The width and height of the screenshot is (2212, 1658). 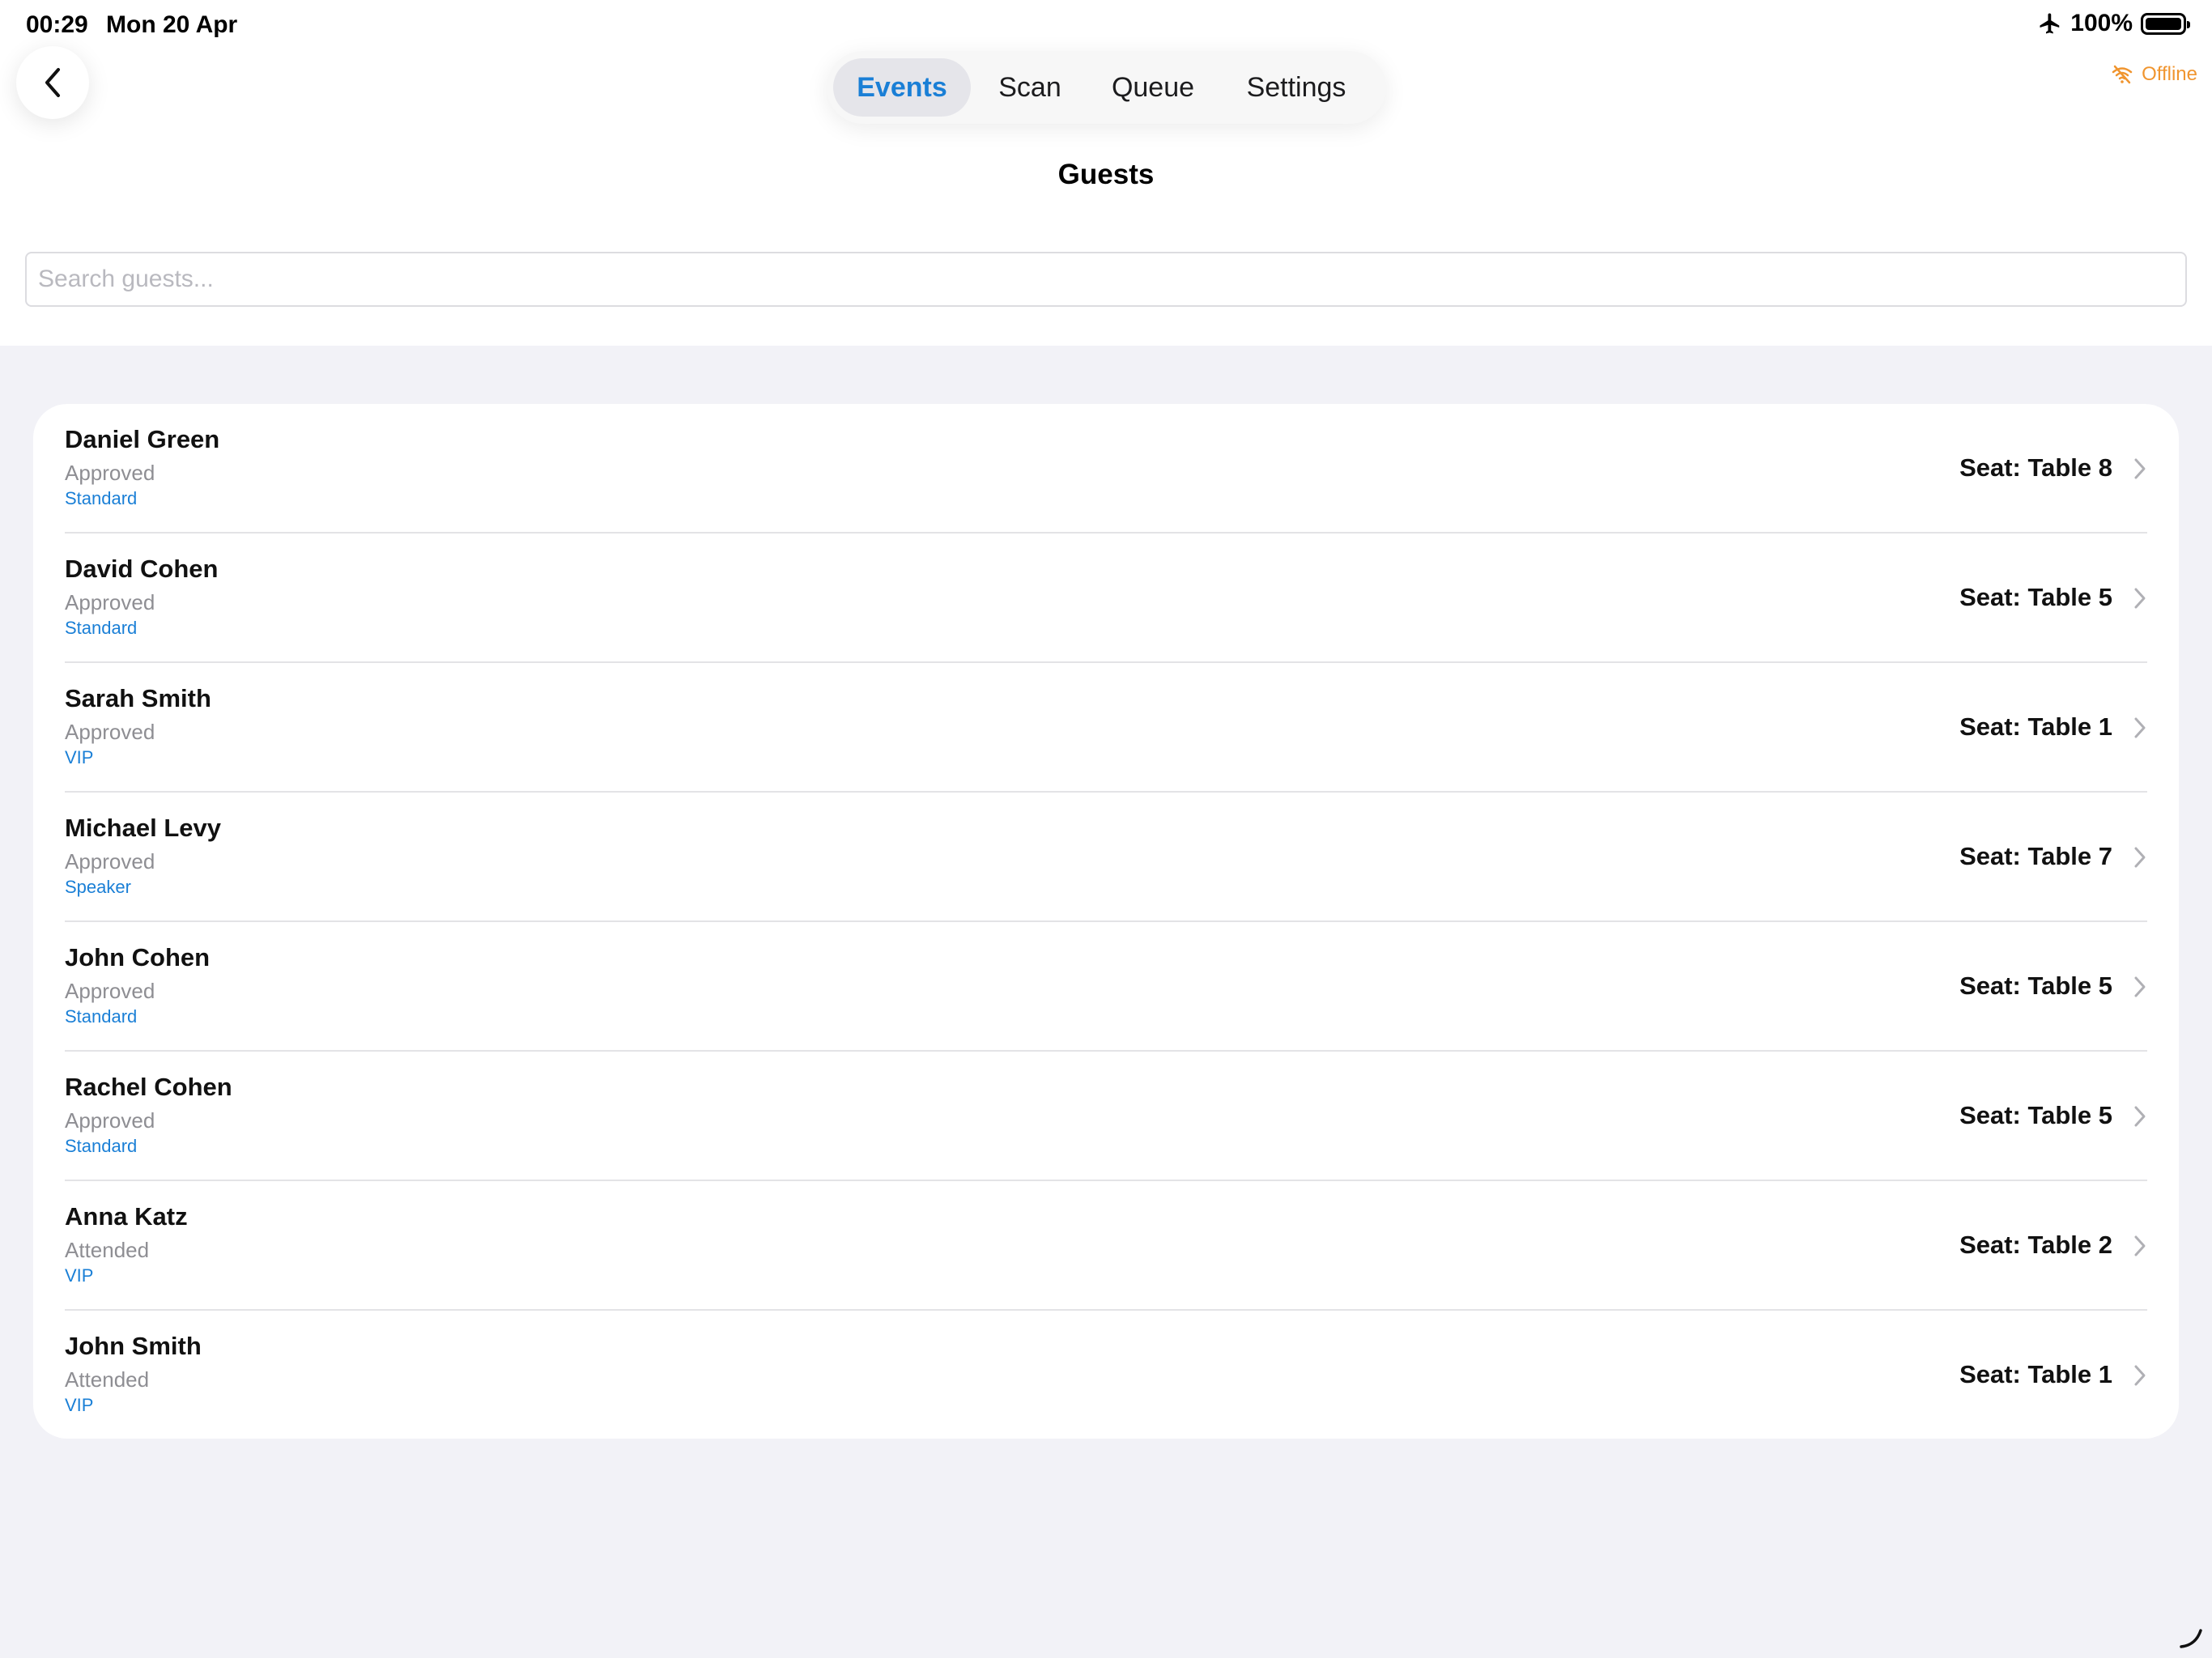 I want to click on guest-type: Speaker, so click(x=98, y=887).